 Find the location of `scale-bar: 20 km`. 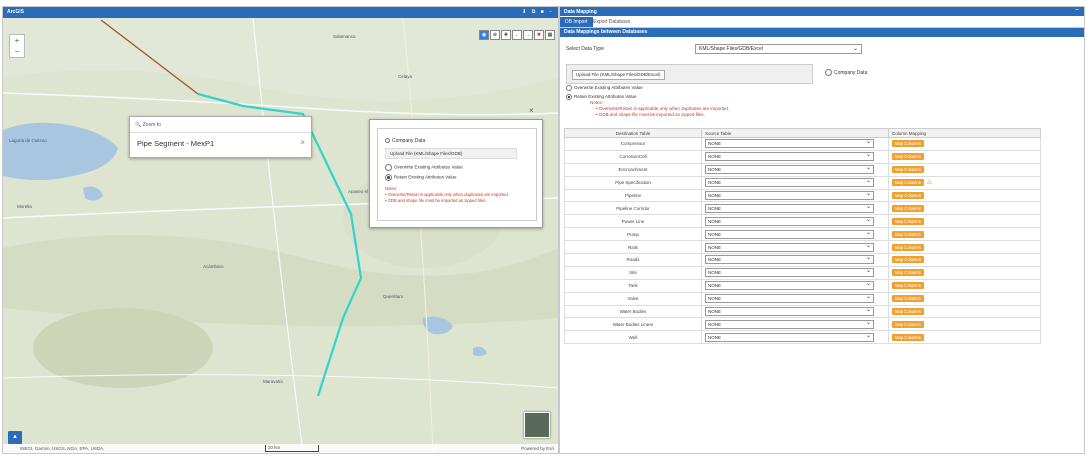

scale-bar: 20 km is located at coordinates (292, 448).